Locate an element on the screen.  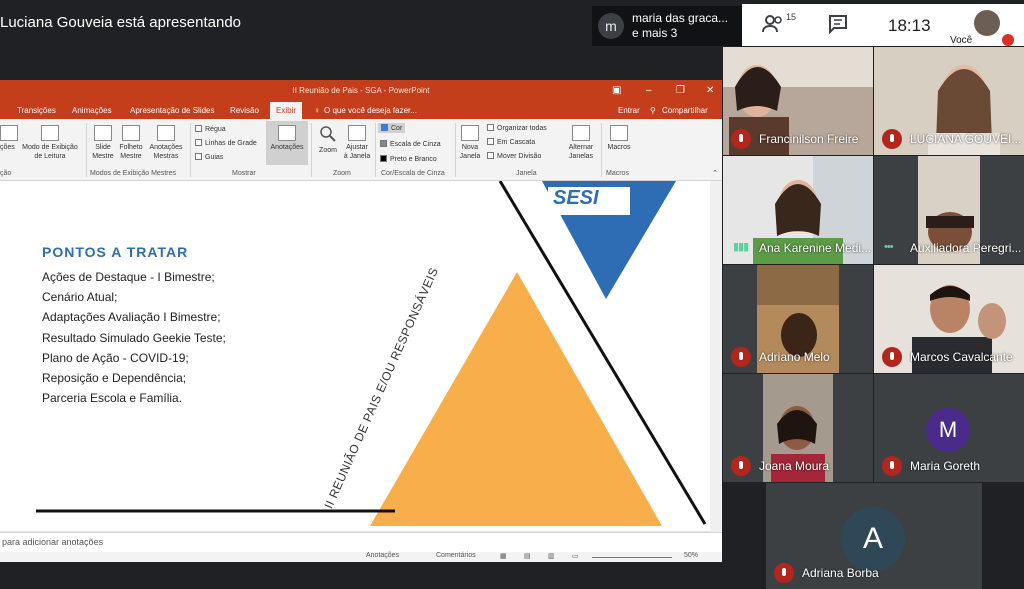
sorter-view-icon: ▤ is located at coordinates (527, 556).